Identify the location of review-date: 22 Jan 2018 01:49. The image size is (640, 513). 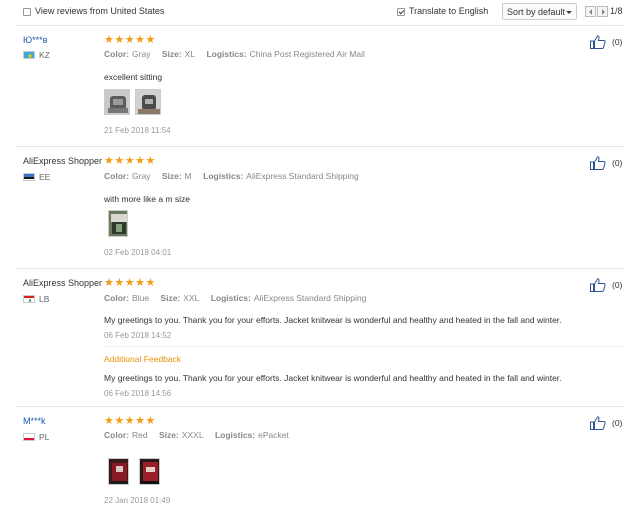
(137, 500).